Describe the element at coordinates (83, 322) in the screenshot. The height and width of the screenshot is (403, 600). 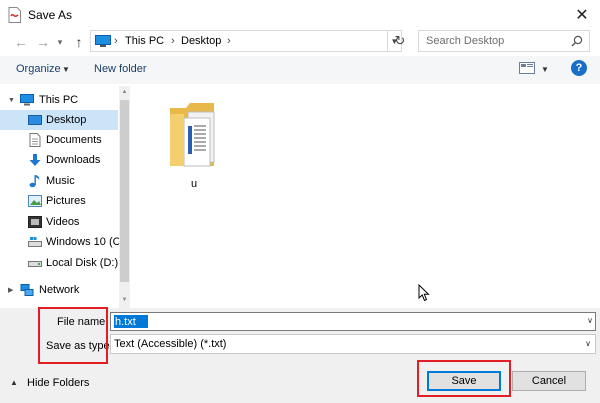
I see `filename-label: File name:` at that location.